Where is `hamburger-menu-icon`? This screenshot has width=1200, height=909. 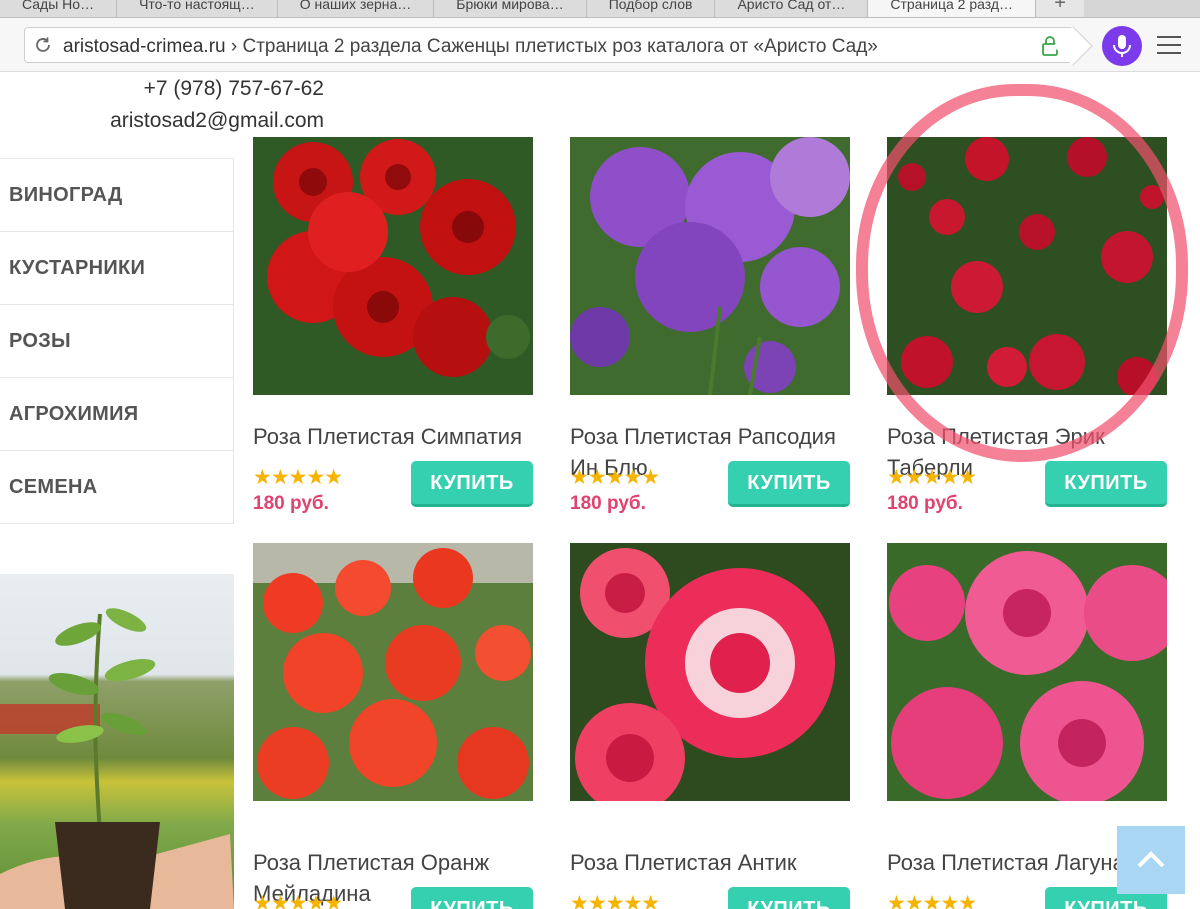 hamburger-menu-icon is located at coordinates (1169, 46).